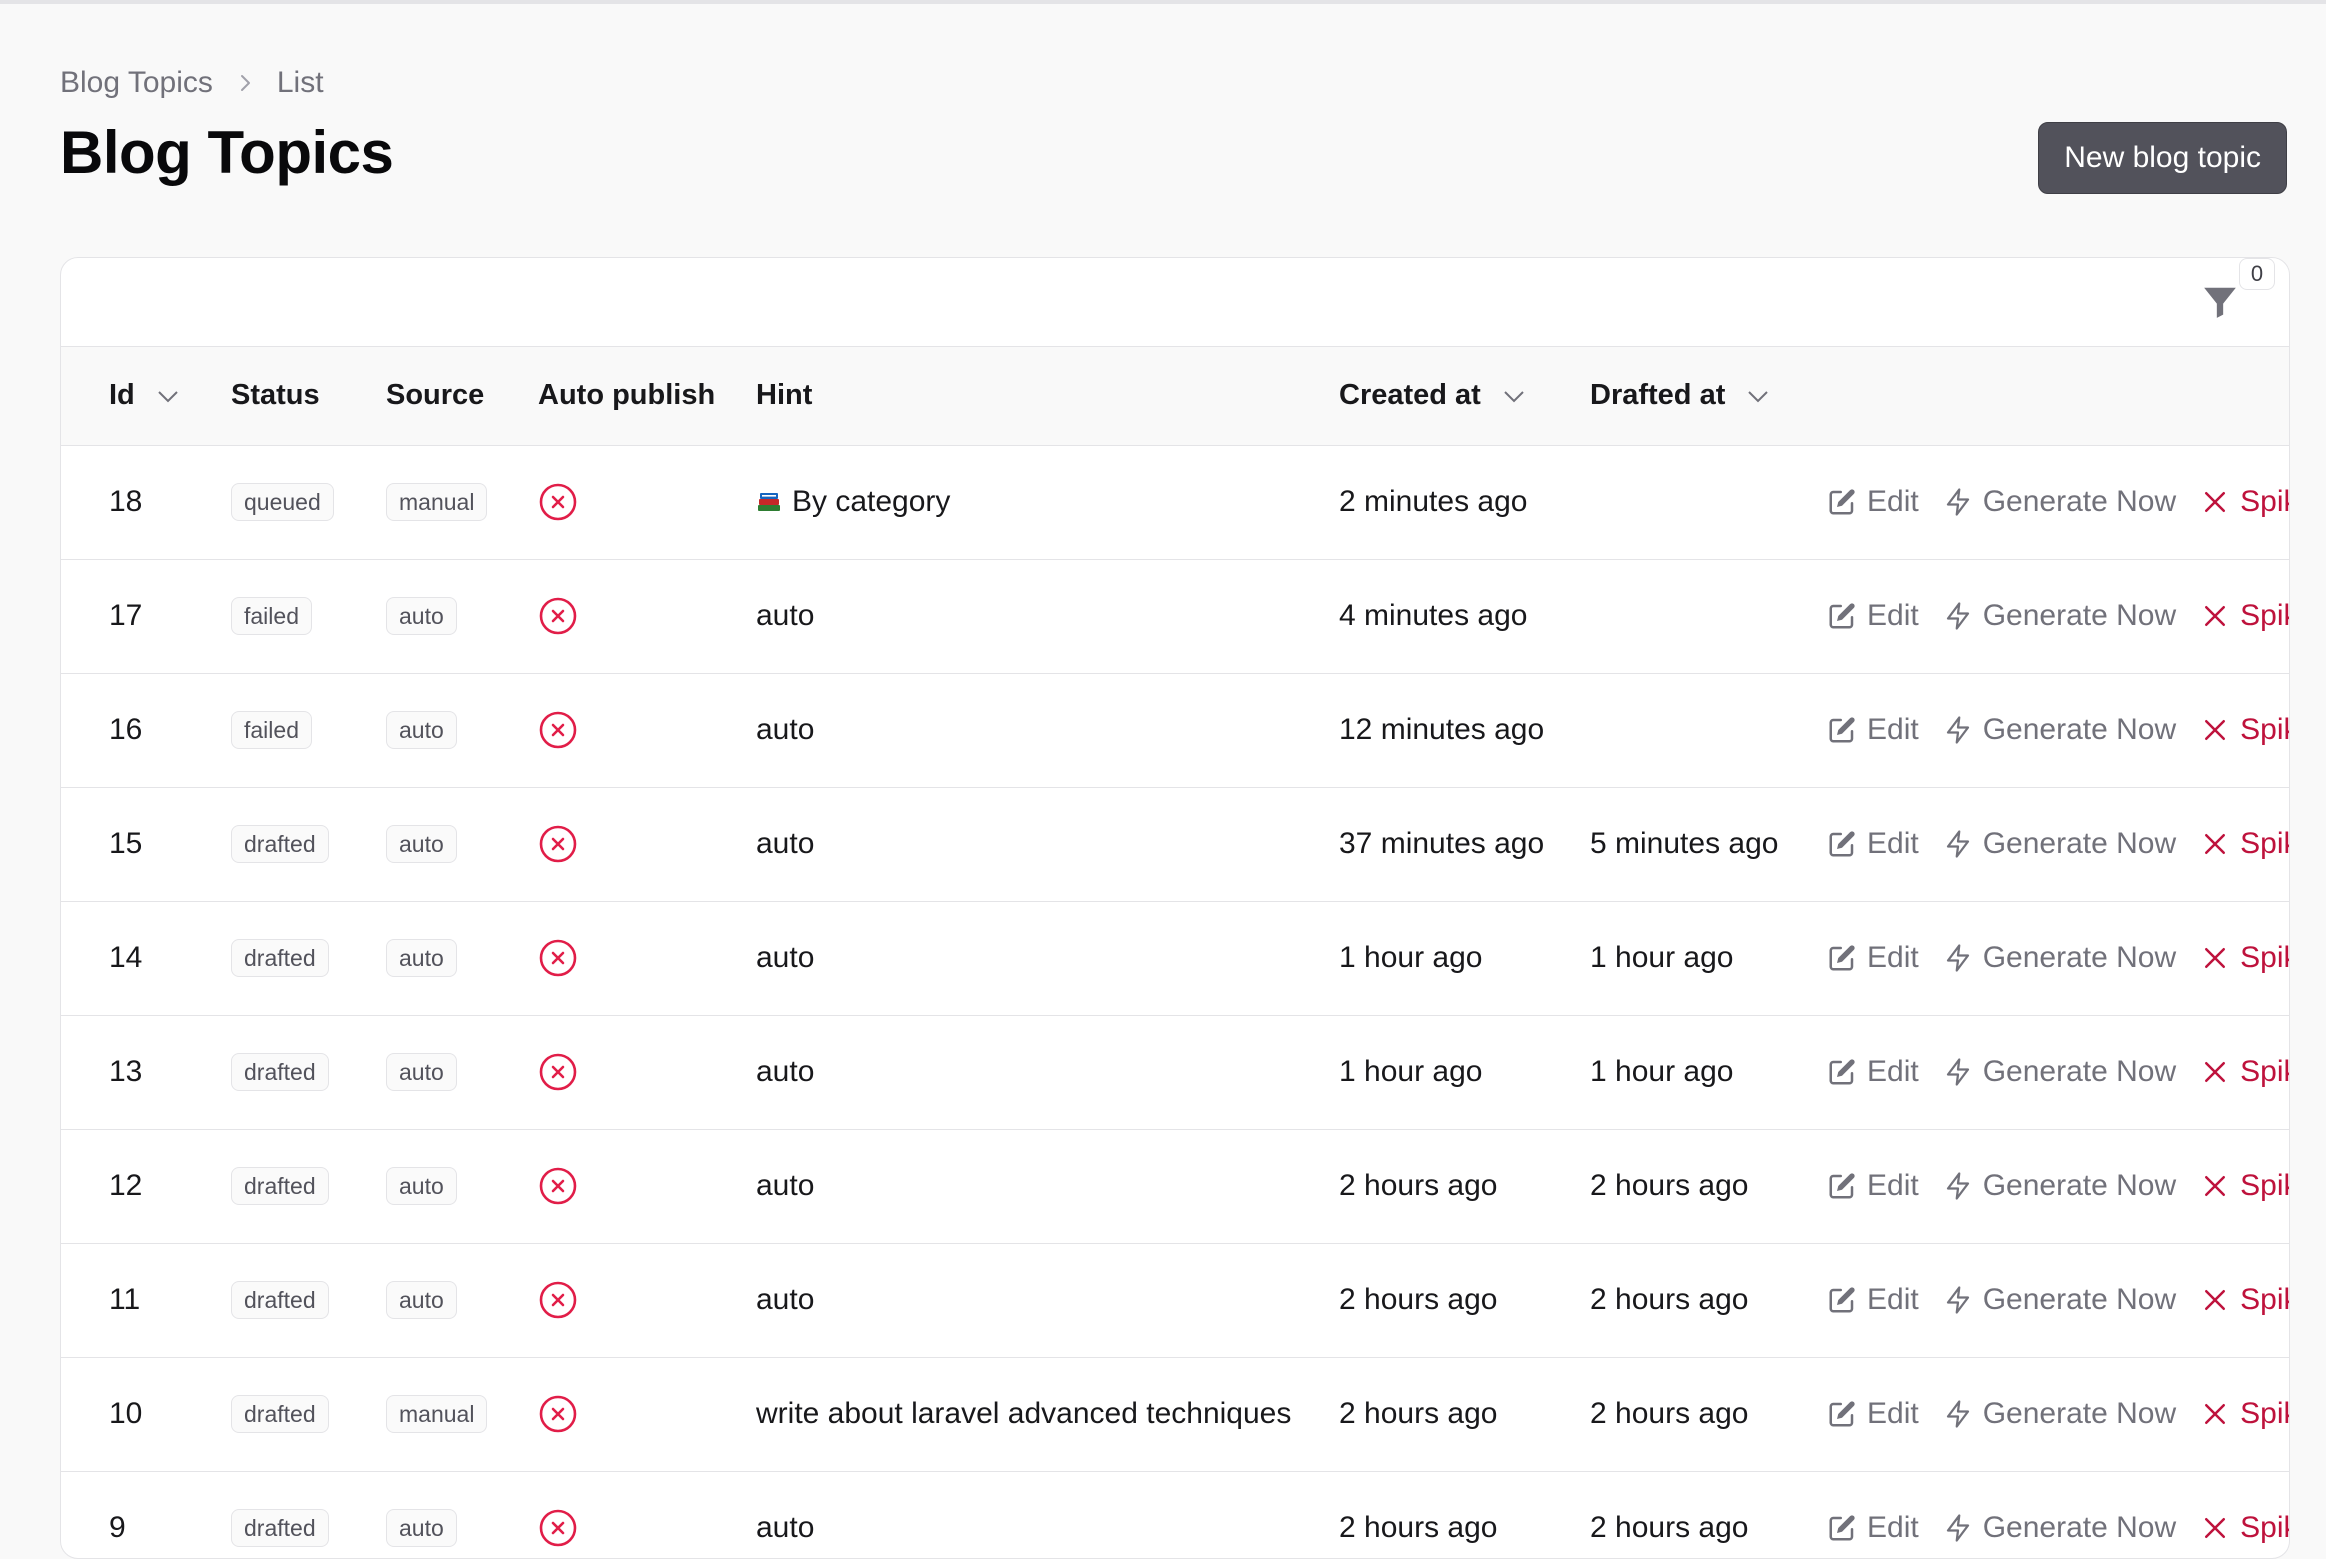  What do you see at coordinates (437, 502) in the screenshot?
I see `source-badge: manual` at bounding box center [437, 502].